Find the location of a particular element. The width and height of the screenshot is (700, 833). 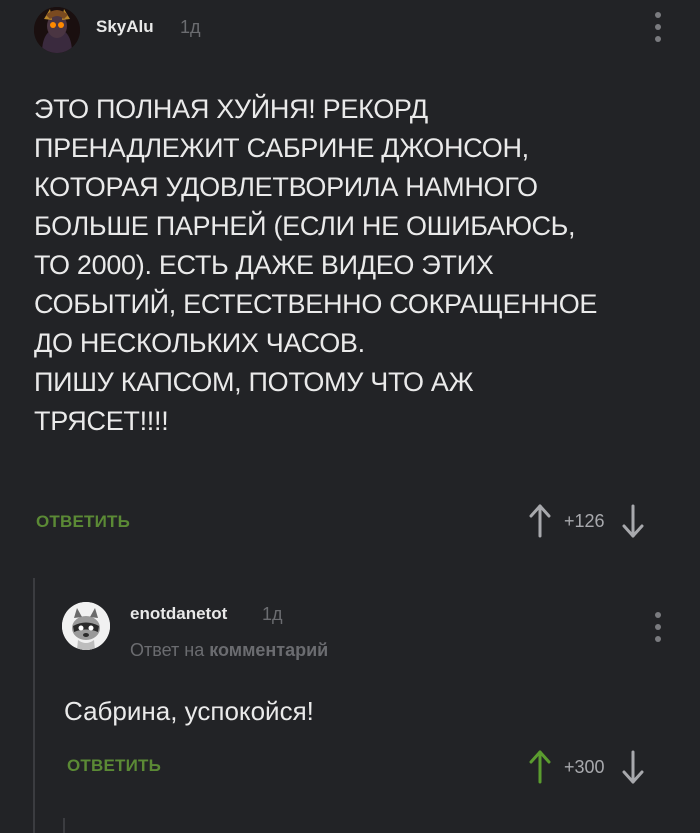

comment-body: Сабрина, успокойся! is located at coordinates (189, 711).